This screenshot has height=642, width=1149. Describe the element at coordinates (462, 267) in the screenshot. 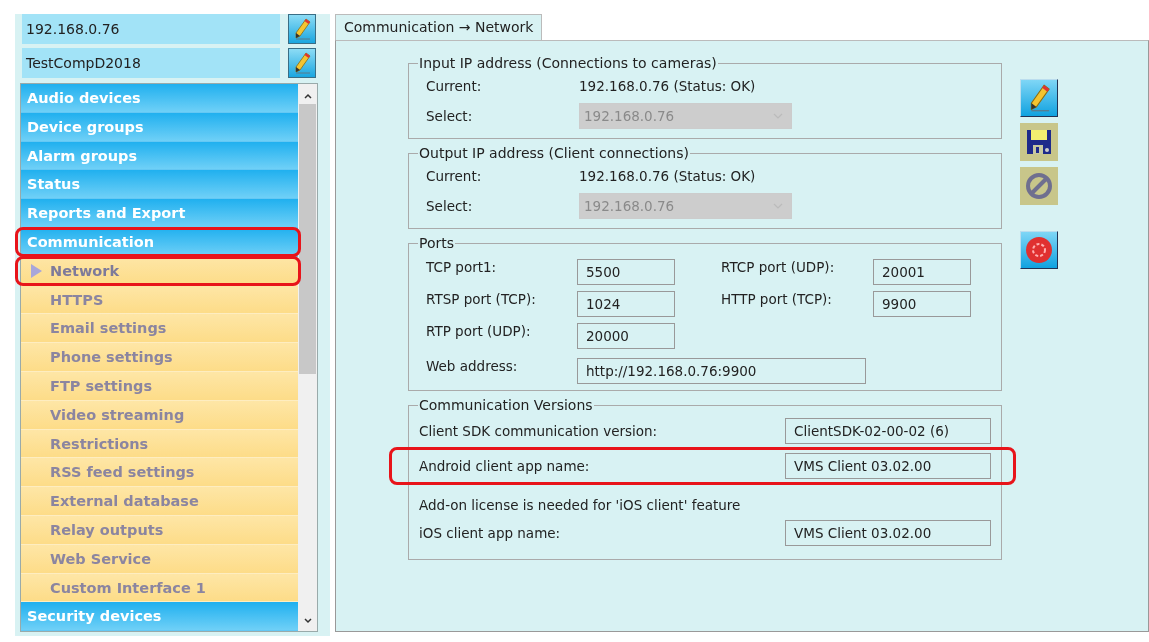

I see `field-label: TCP port1:` at that location.